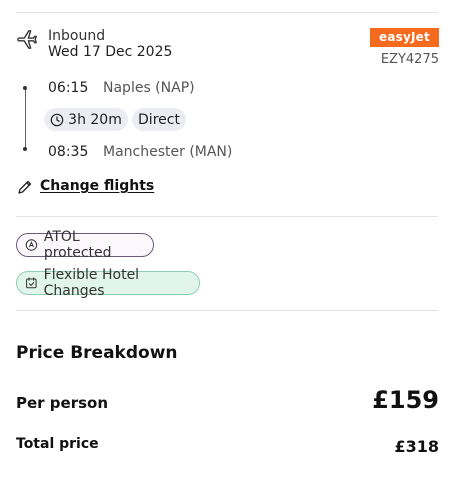 Image resolution: width=454 pixels, height=482 pixels. What do you see at coordinates (27, 39) in the screenshot?
I see `plane-icon` at bounding box center [27, 39].